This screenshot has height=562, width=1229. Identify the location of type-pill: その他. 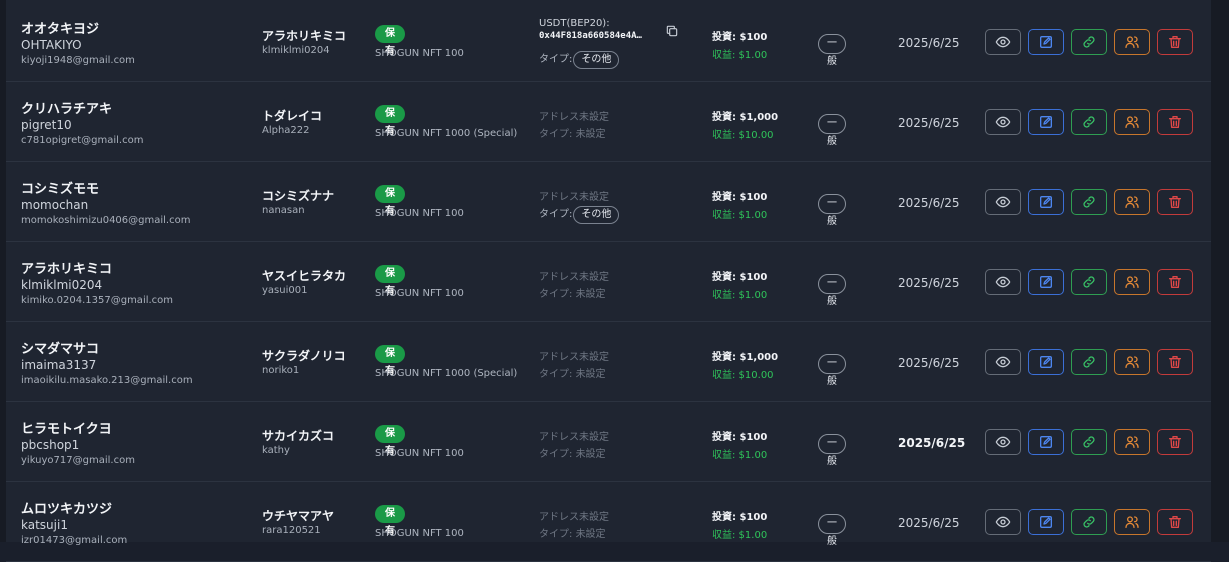
(596, 60).